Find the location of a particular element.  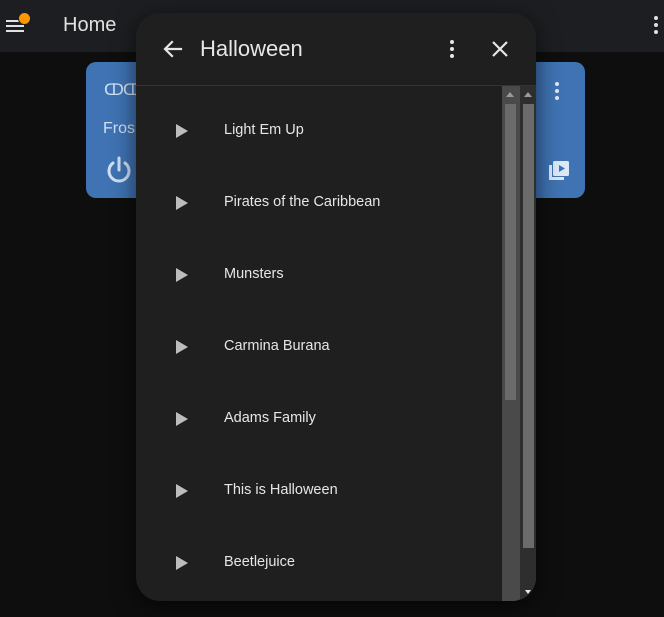

arrow-left-icon is located at coordinates (173, 49).